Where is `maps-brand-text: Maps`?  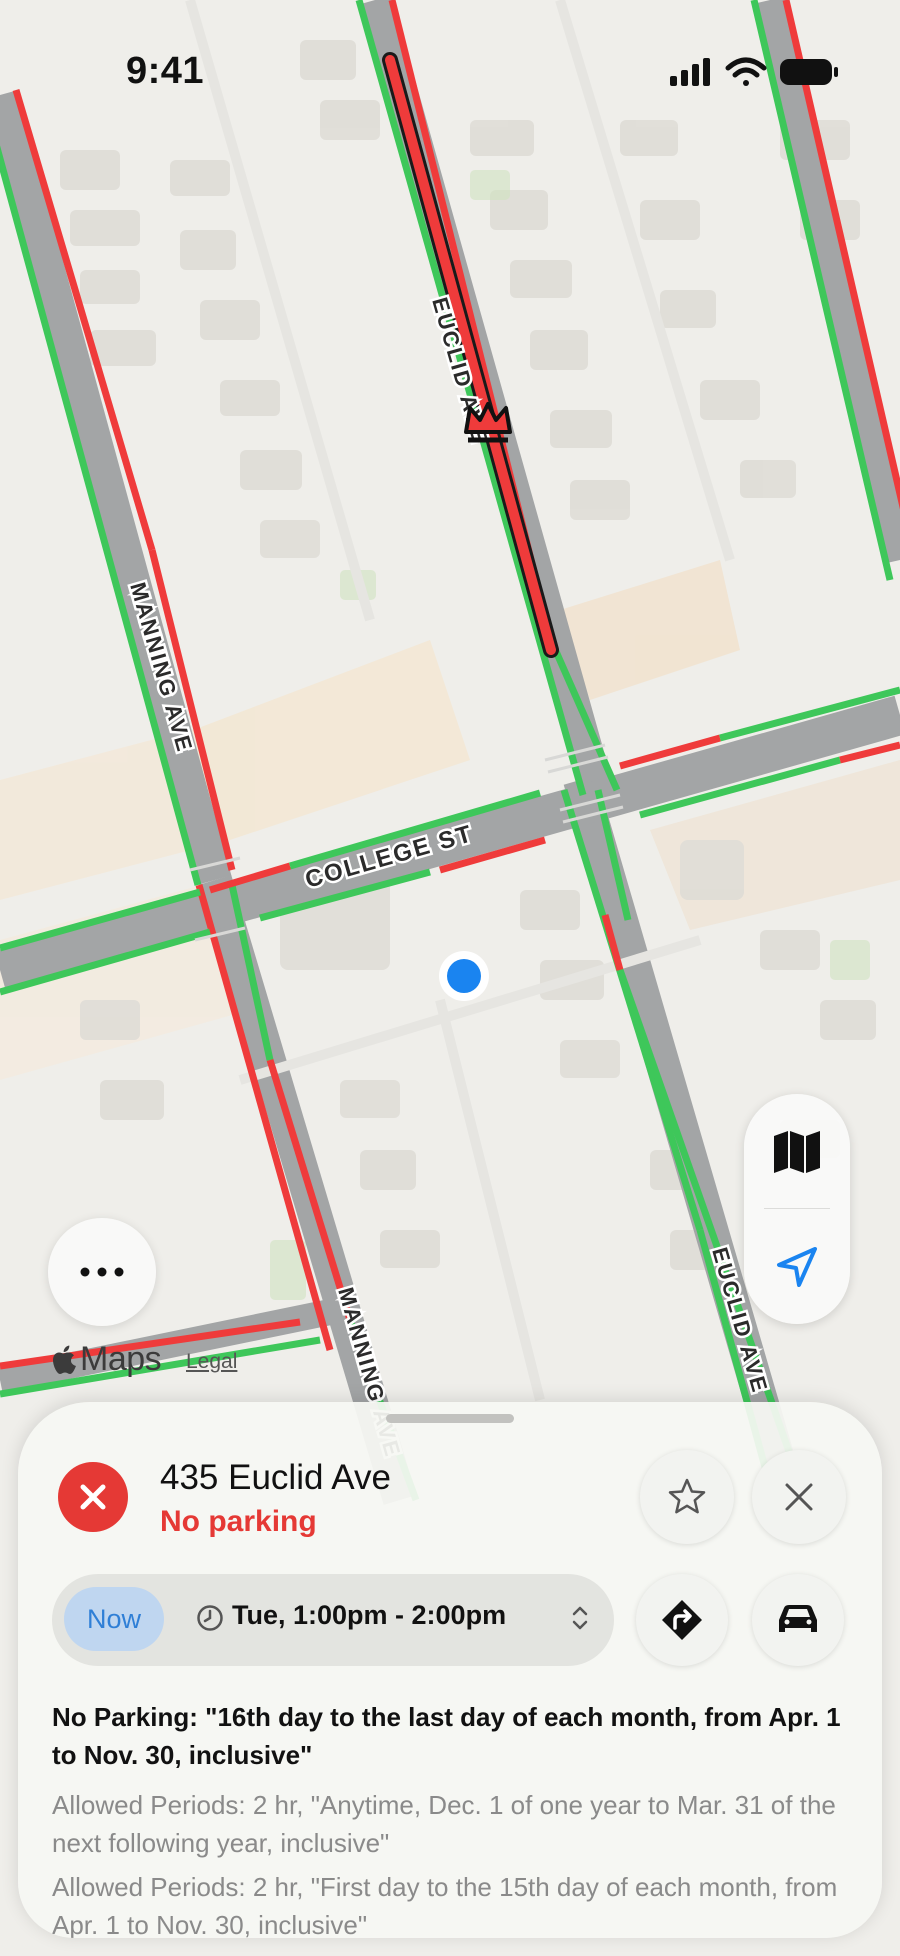
maps-brand-text: Maps is located at coordinates (121, 1359).